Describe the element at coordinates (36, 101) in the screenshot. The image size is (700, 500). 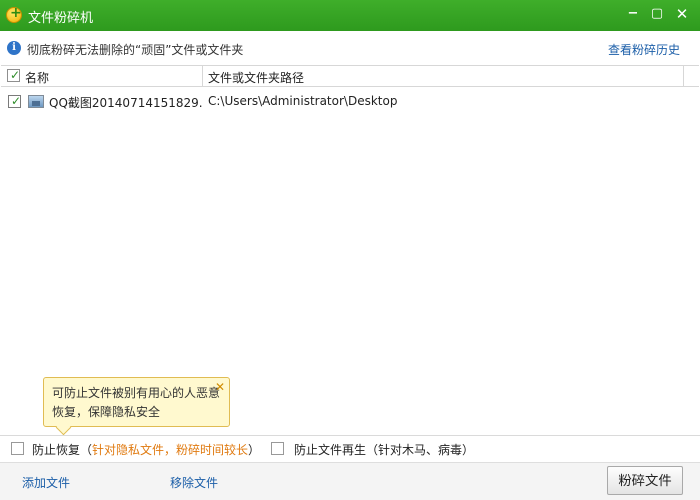
I see `image-file-icon` at that location.